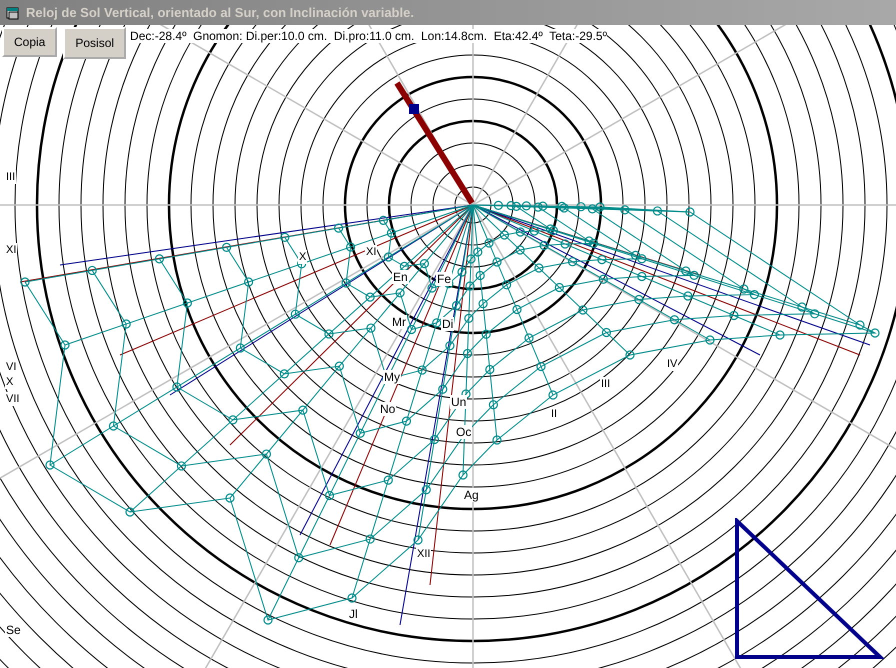 This screenshot has width=896, height=668. Describe the element at coordinates (10, 177) in the screenshot. I see `hour-label: III` at that location.